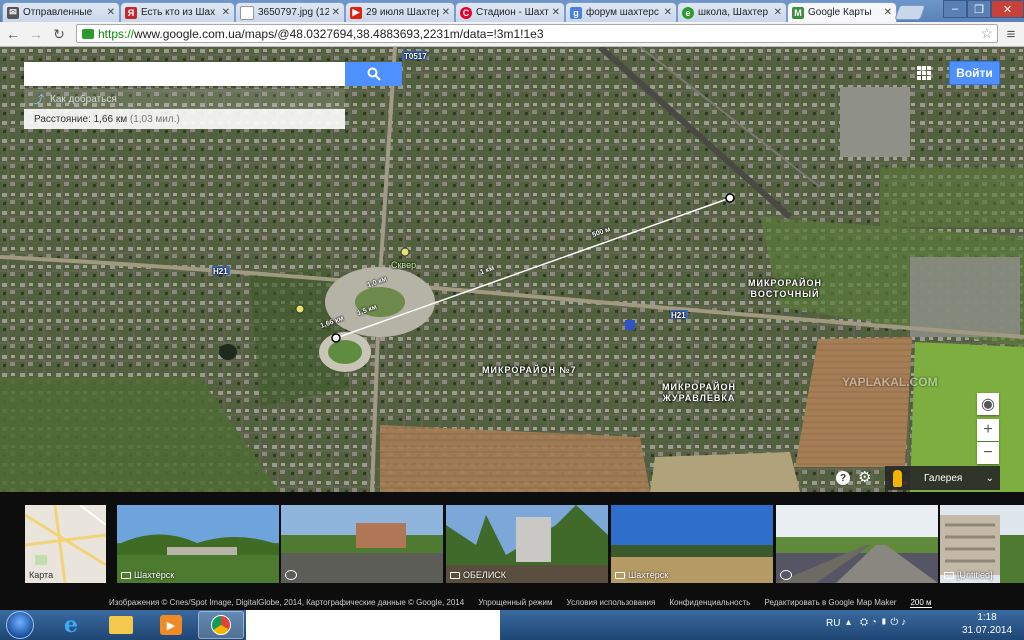 The image size is (1024, 640). What do you see at coordinates (842, 12) in the screenshot?
I see `tab-google-maps: M Google Карты ✕` at bounding box center [842, 12].